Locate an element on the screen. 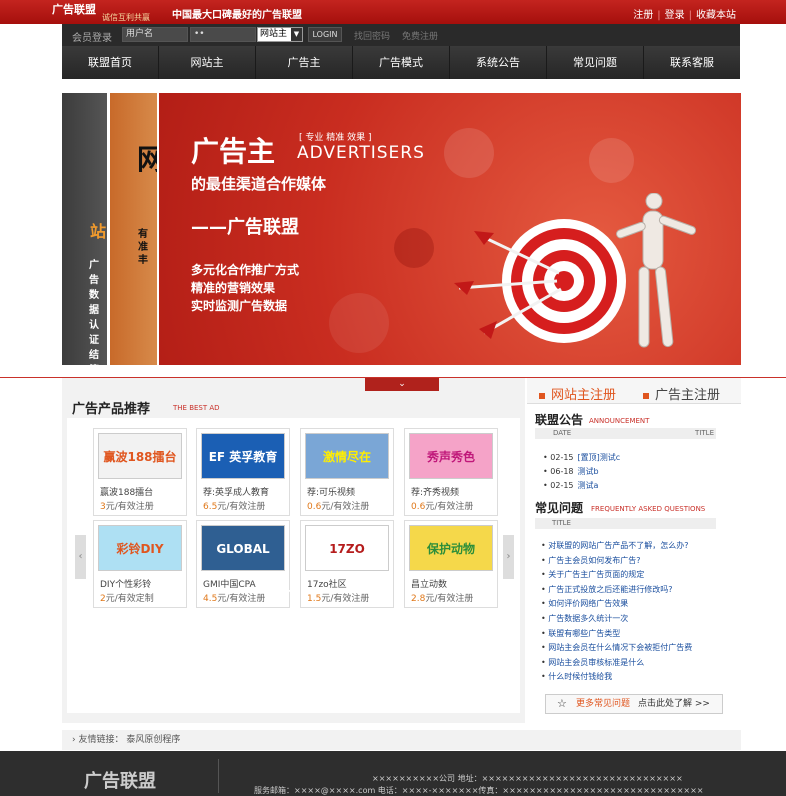 Image resolution: width=786 pixels, height=796 pixels. password-input: •• is located at coordinates (223, 34).